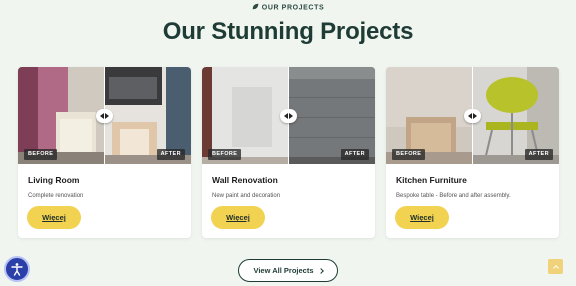 This screenshot has width=576, height=286. I want to click on view-all-label: View All Projects, so click(283, 270).